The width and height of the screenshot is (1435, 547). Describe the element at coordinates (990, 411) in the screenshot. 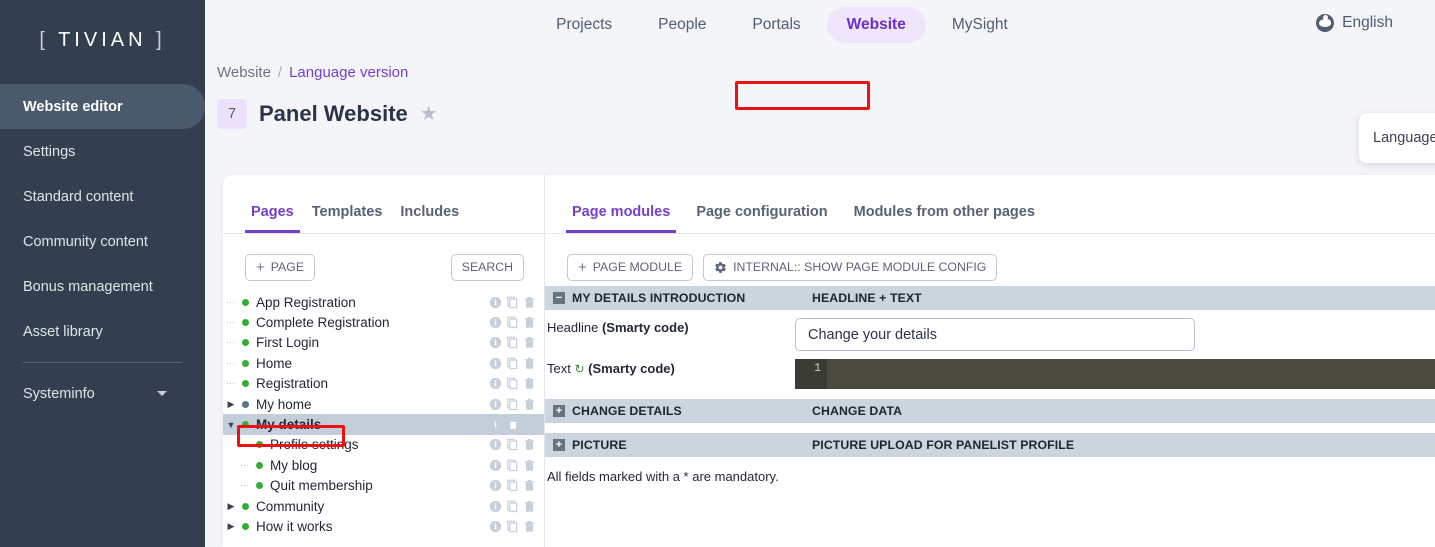

I see `module-header: + CHANGE DETAILS CHANGE DATA` at that location.